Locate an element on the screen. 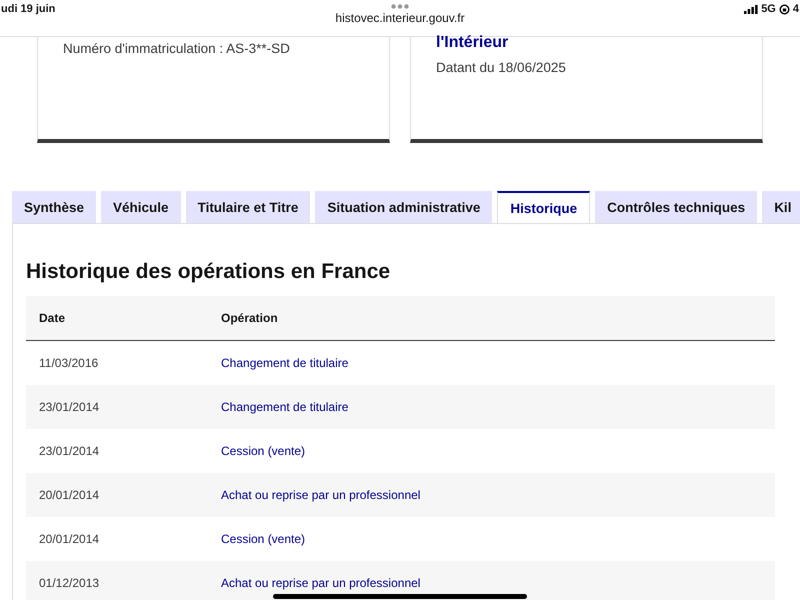 Image resolution: width=800 pixels, height=600 pixels. signal-icon is located at coordinates (751, 9).